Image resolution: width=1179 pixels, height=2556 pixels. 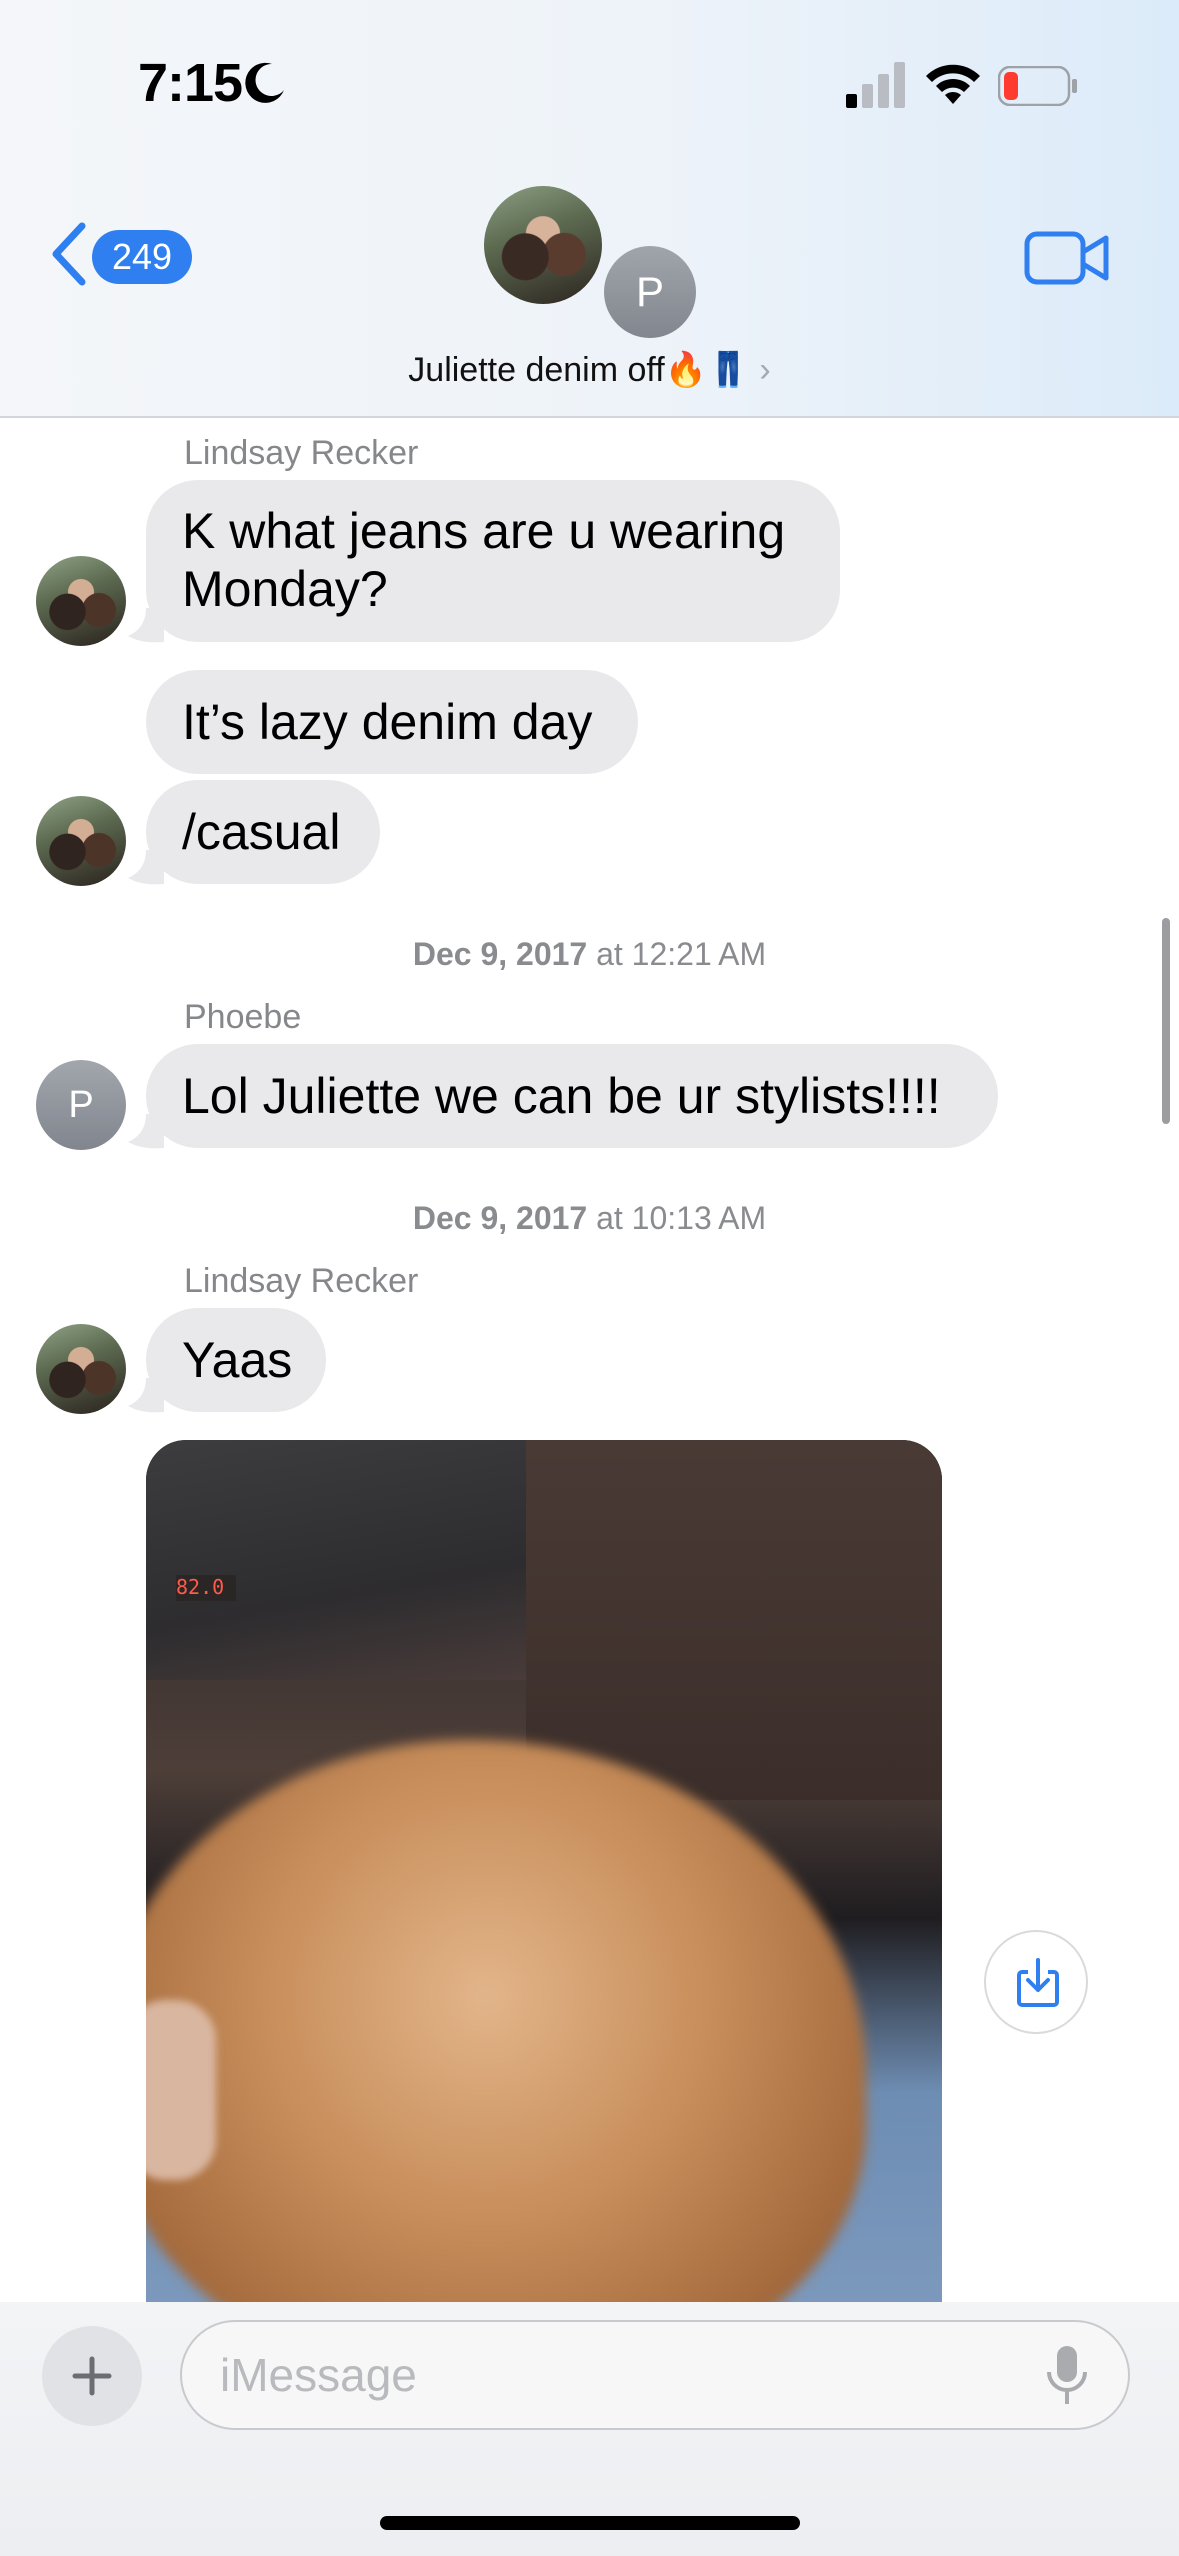 What do you see at coordinates (484, 531) in the screenshot?
I see `message-text-line: K what jeans are u wearing` at bounding box center [484, 531].